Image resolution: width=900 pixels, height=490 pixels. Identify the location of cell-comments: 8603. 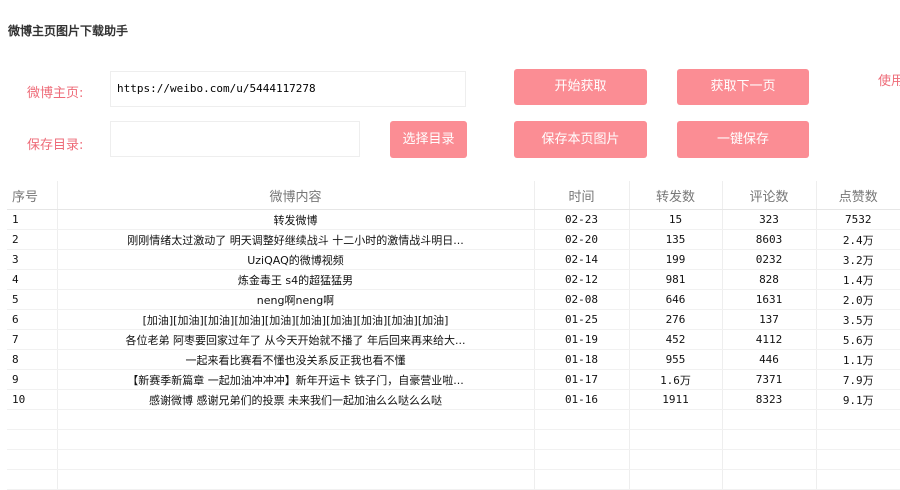
(769, 239).